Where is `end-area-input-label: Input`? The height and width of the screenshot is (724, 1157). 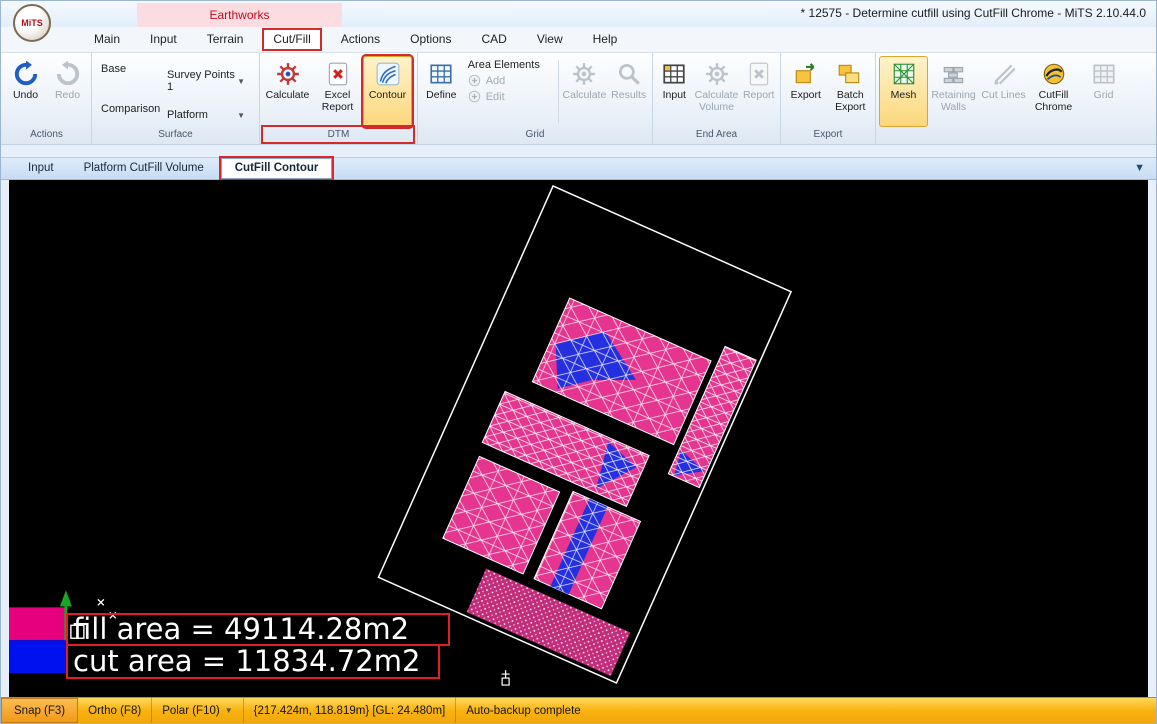 end-area-input-label: Input is located at coordinates (674, 95).